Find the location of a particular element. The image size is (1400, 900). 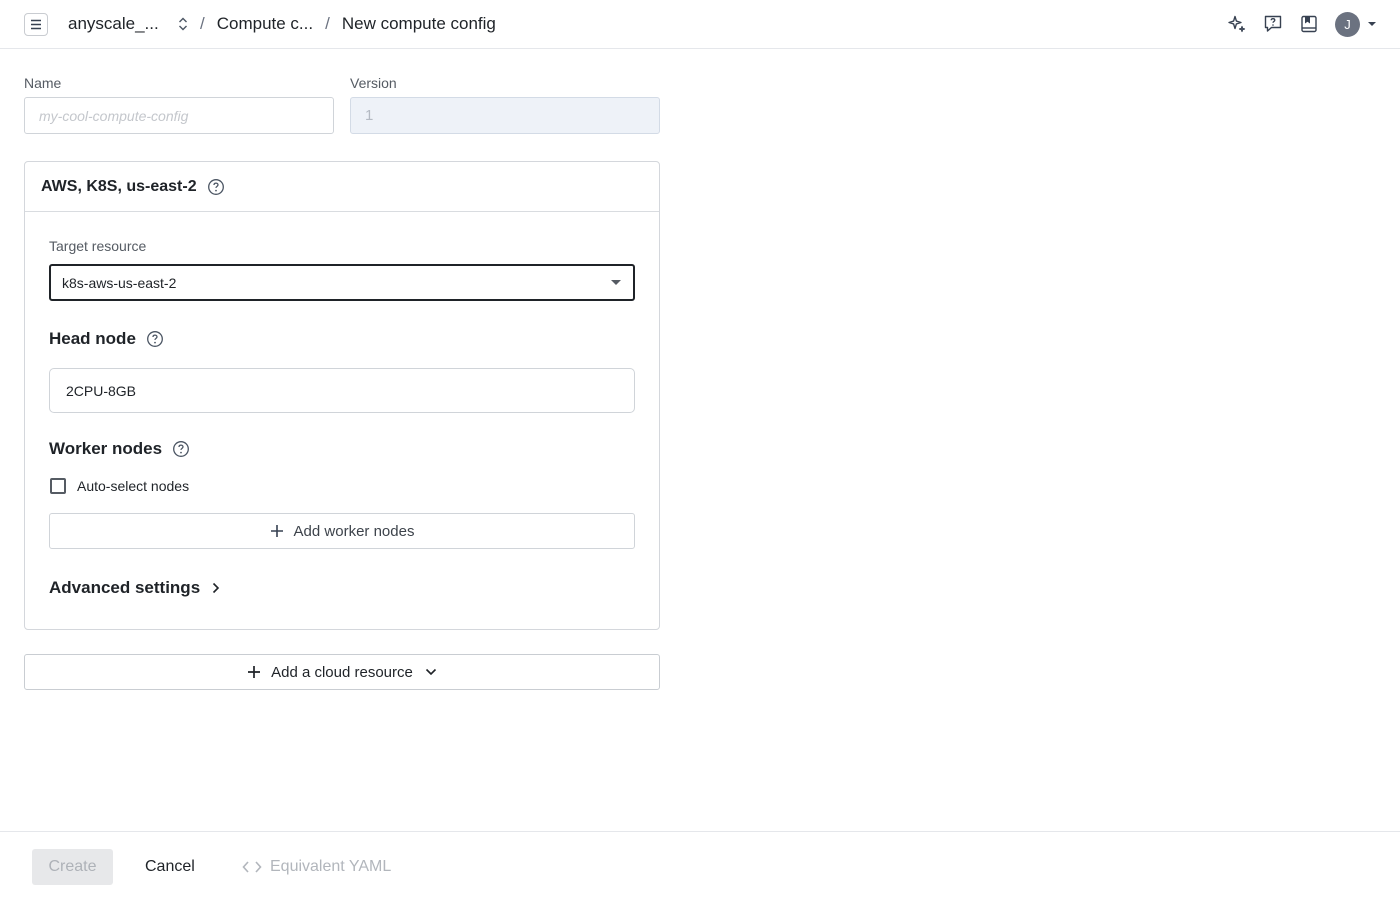

name-input is located at coordinates (179, 115).